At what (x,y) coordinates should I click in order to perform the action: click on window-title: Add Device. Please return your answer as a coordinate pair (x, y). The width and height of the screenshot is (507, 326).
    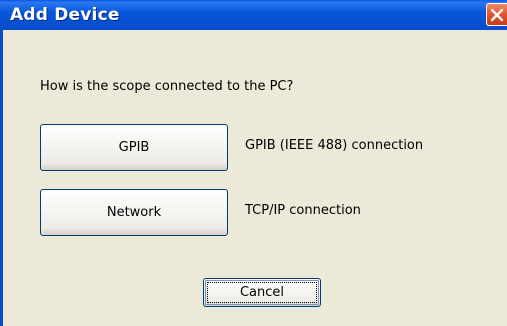
    Looking at the image, I should click on (65, 15).